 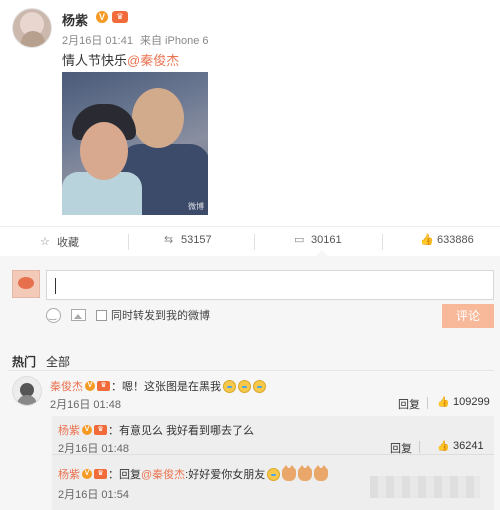 What do you see at coordinates (160, 316) in the screenshot?
I see `repost-checkbox-label: 同时转发到我的微博` at bounding box center [160, 316].